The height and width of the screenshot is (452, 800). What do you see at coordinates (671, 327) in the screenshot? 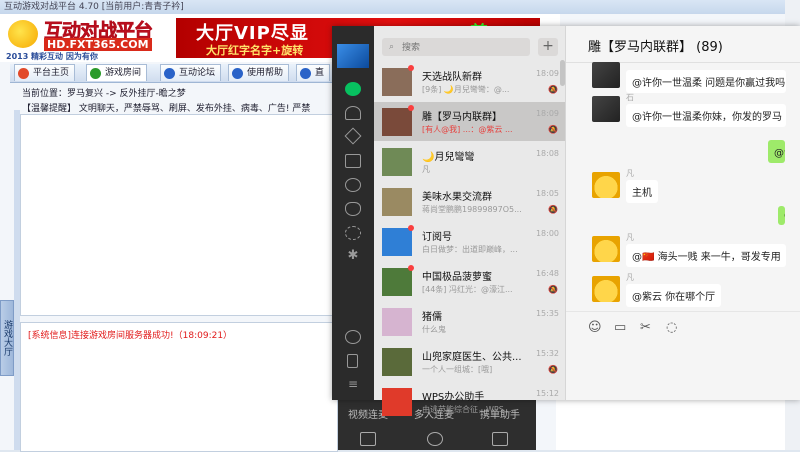
I see `chat-history-icon: ◌` at bounding box center [671, 327].